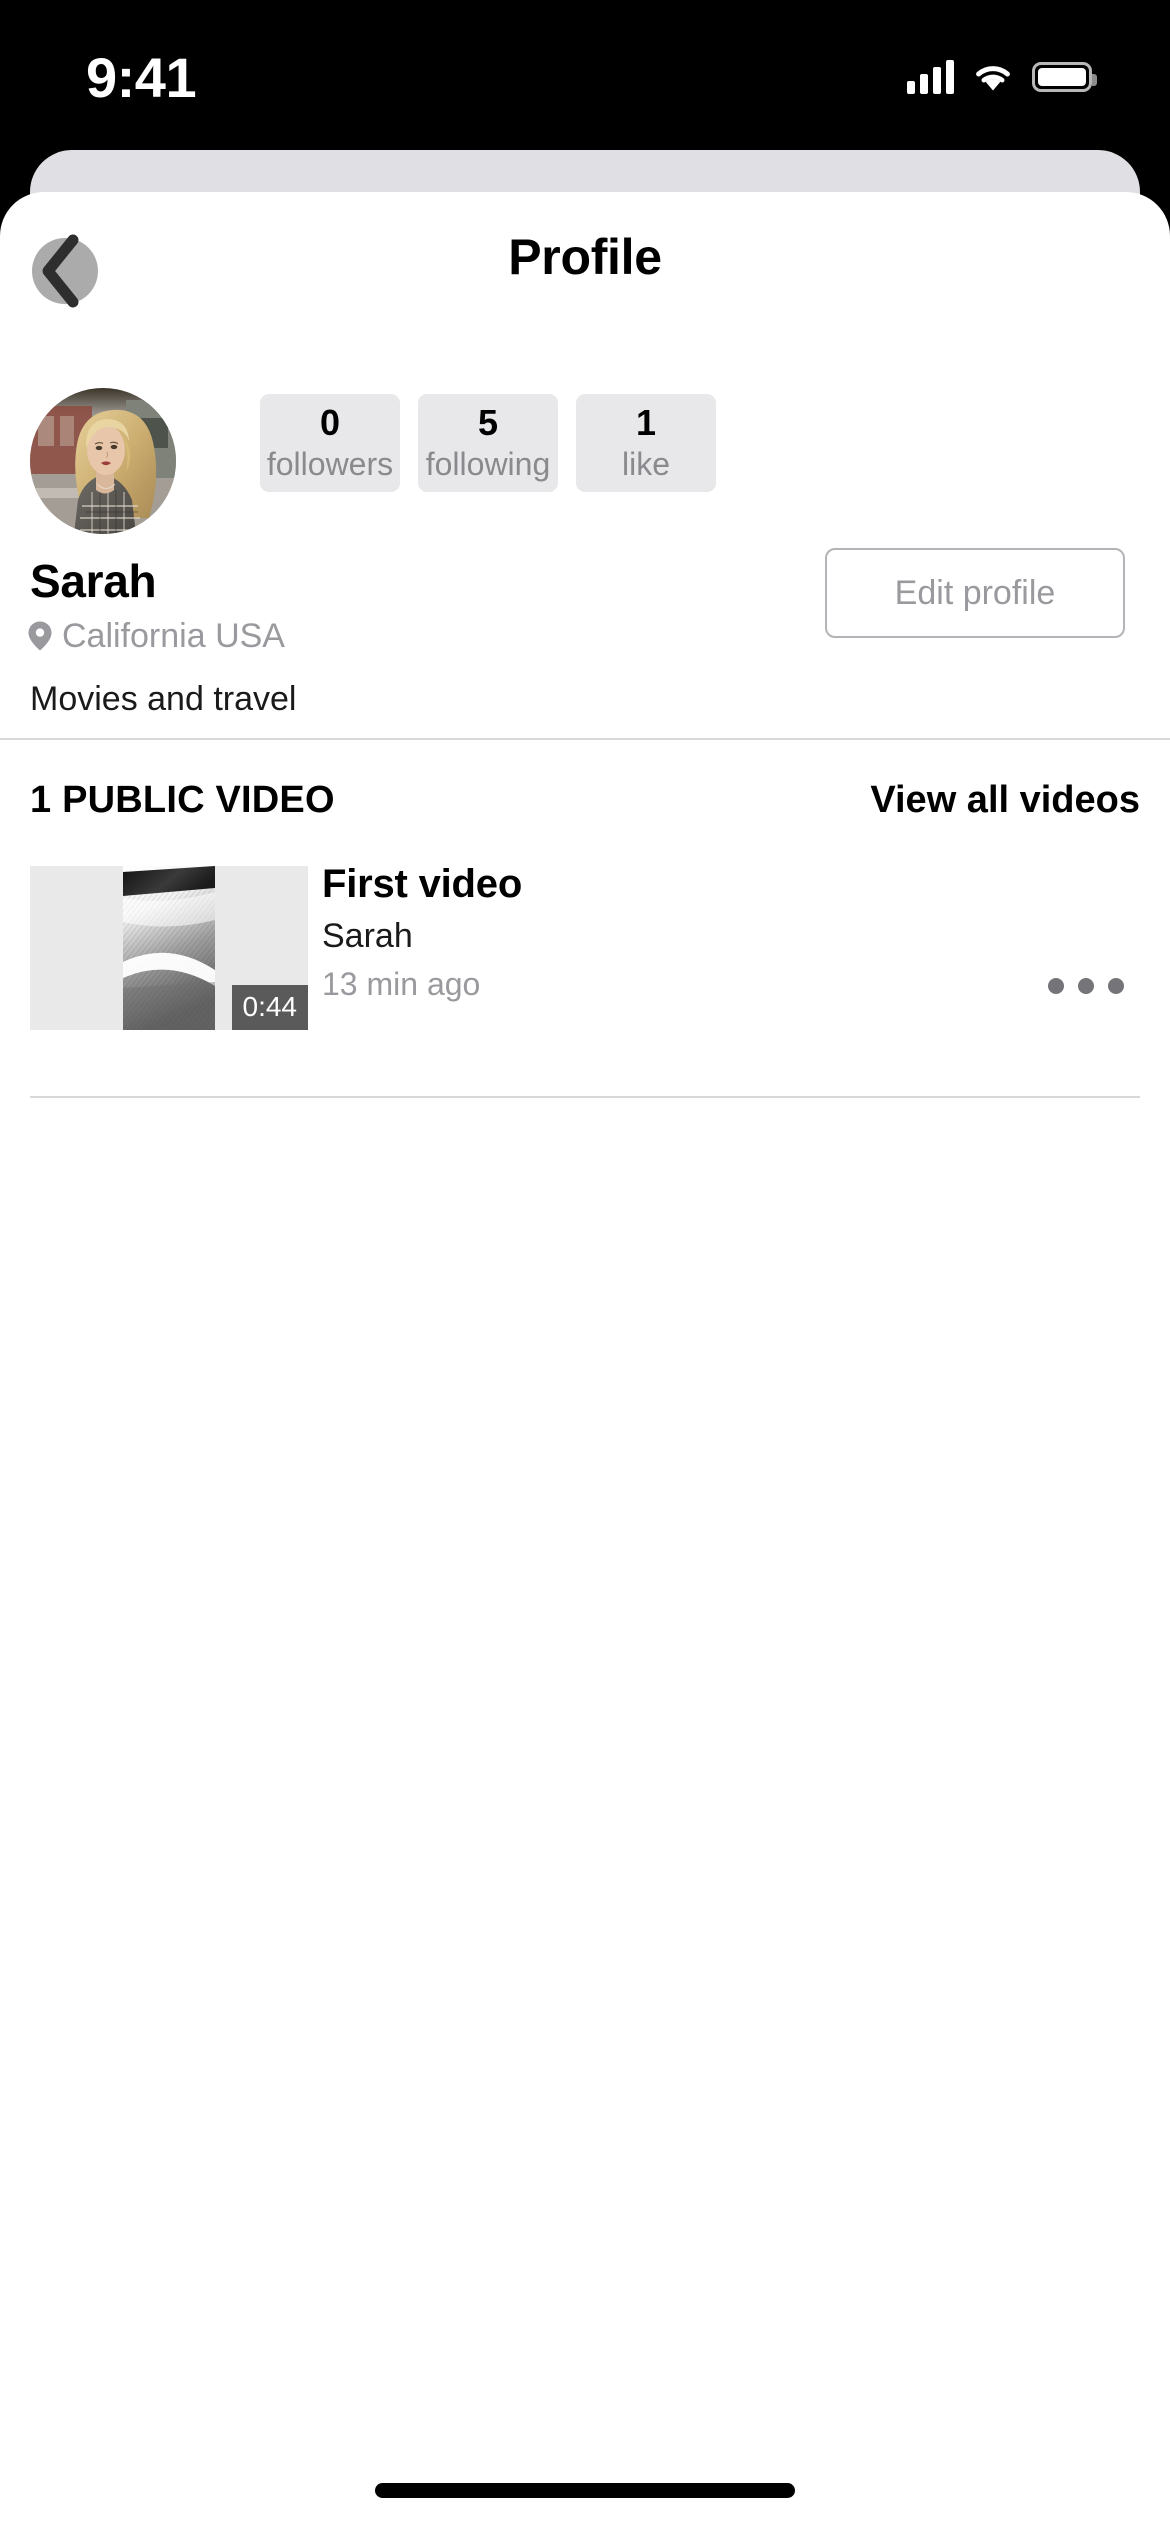 This screenshot has width=1170, height=2532. What do you see at coordinates (930, 77) in the screenshot?
I see `cellular-signal-icon` at bounding box center [930, 77].